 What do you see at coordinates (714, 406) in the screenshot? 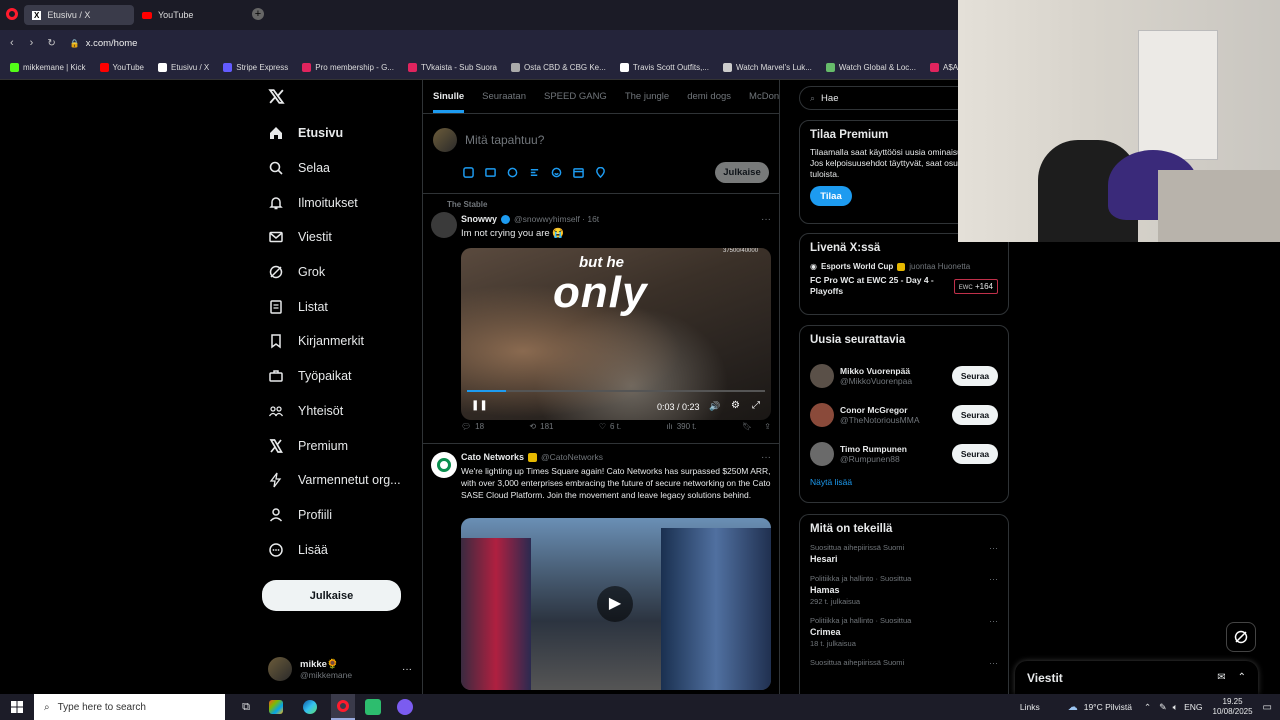
I see `volume-icon: 🔊` at bounding box center [714, 406].